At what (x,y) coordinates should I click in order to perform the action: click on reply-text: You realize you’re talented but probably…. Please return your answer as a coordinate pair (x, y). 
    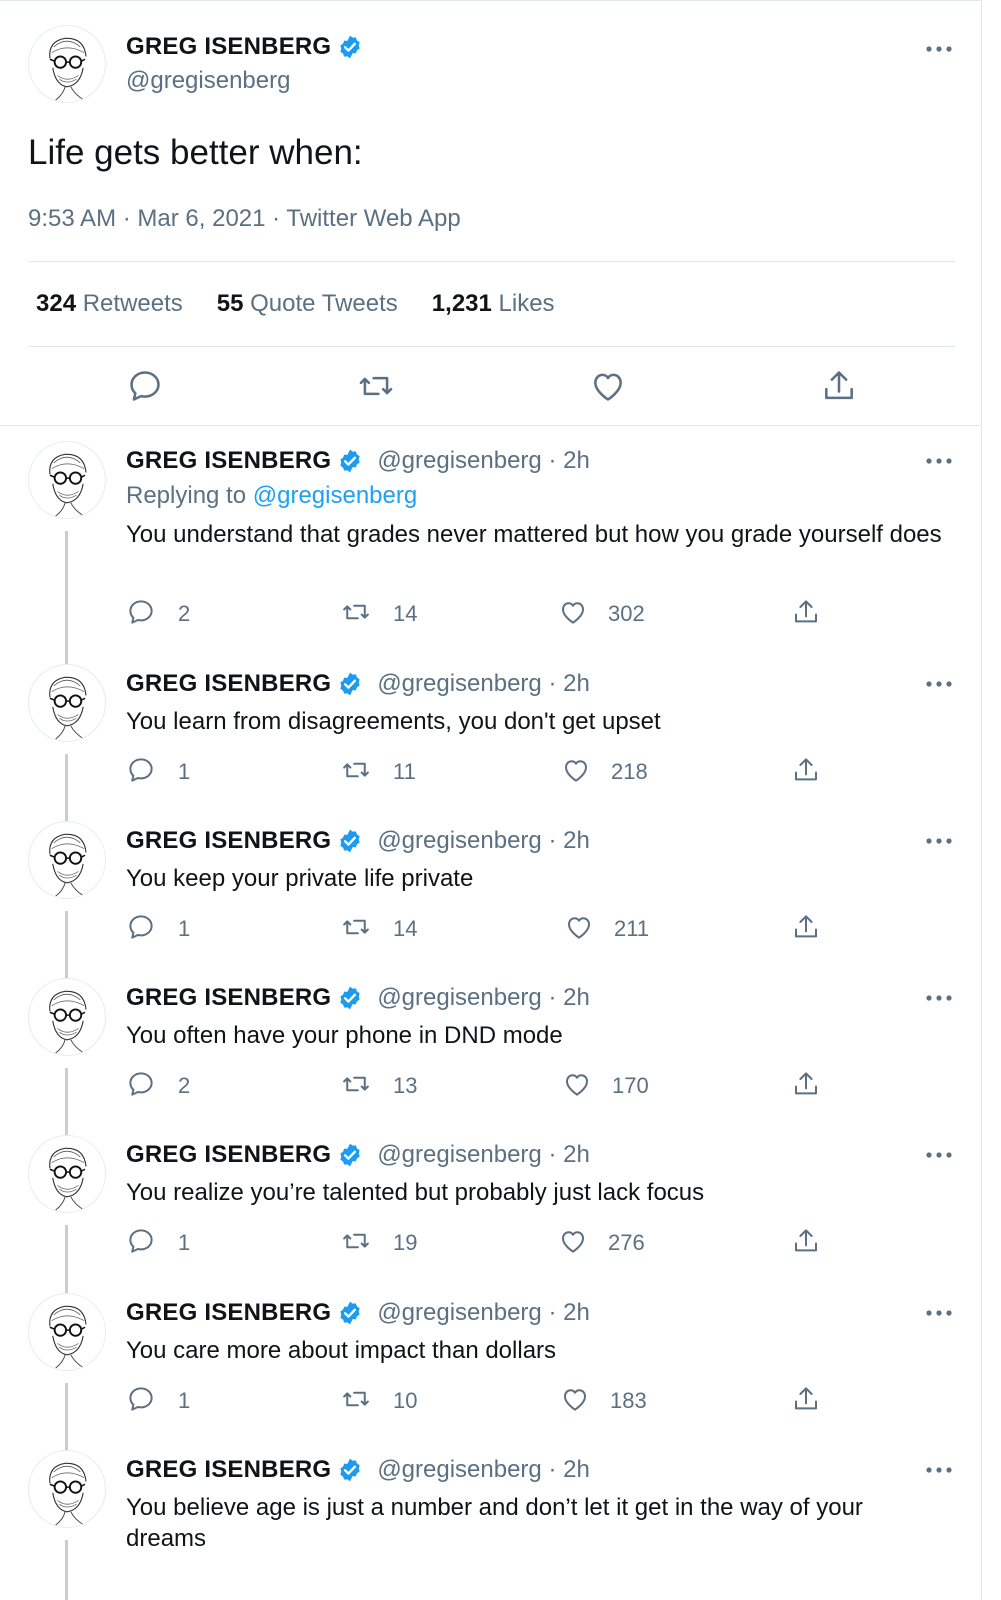
    Looking at the image, I should click on (415, 1192).